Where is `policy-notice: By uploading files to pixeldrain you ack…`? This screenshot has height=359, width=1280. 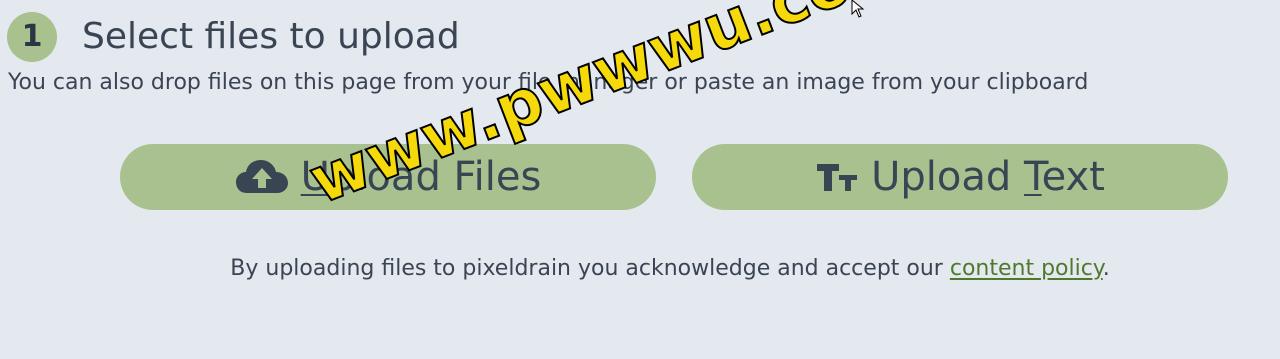
policy-notice: By uploading files to pixeldrain you ack… is located at coordinates (640, 269).